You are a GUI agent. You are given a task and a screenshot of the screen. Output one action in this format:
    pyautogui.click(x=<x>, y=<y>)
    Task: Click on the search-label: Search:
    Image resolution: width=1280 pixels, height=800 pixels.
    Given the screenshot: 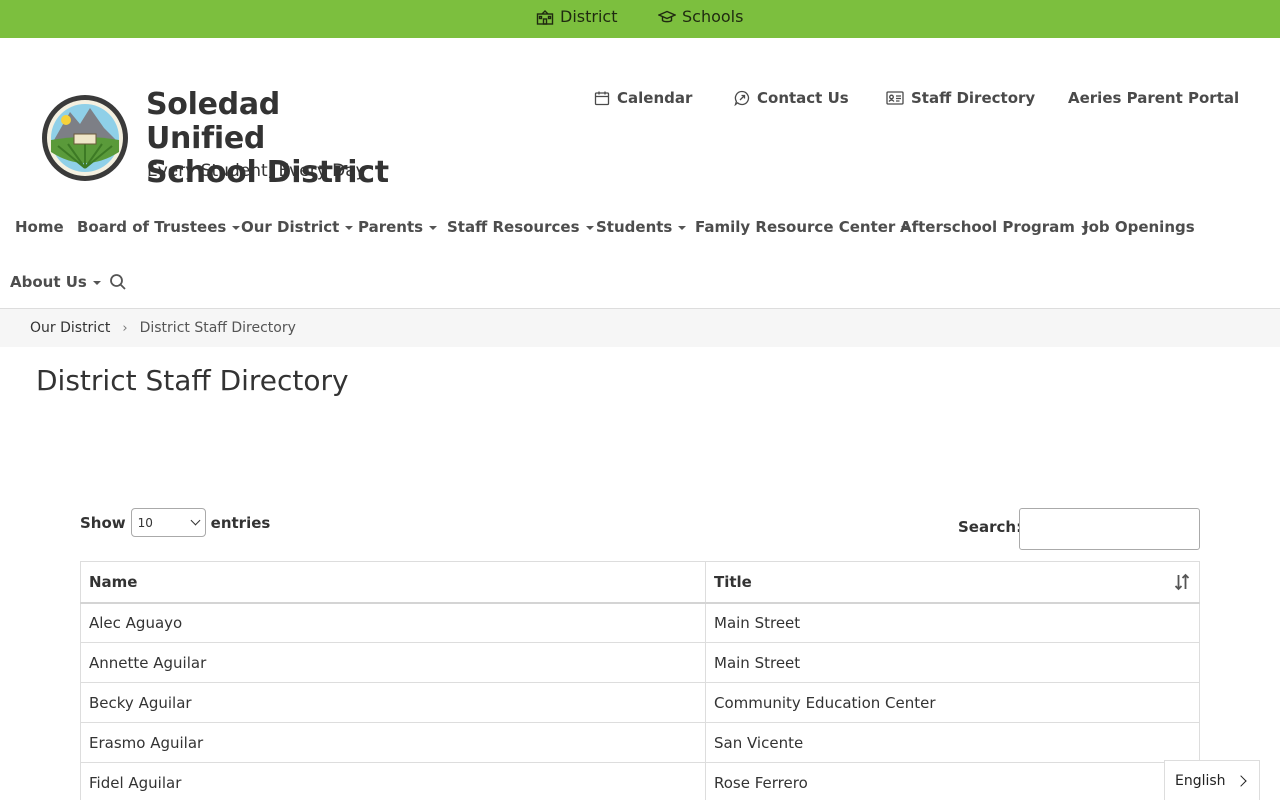 What is the action you would take?
    pyautogui.click(x=990, y=527)
    